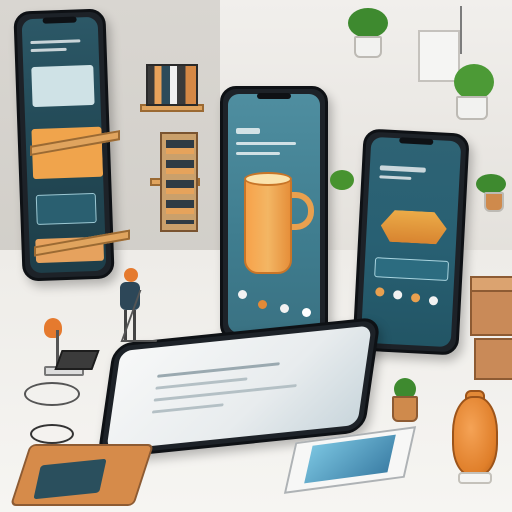 The image size is (512, 512). Describe the element at coordinates (268, 179) in the screenshot. I see `mug-foam` at that location.